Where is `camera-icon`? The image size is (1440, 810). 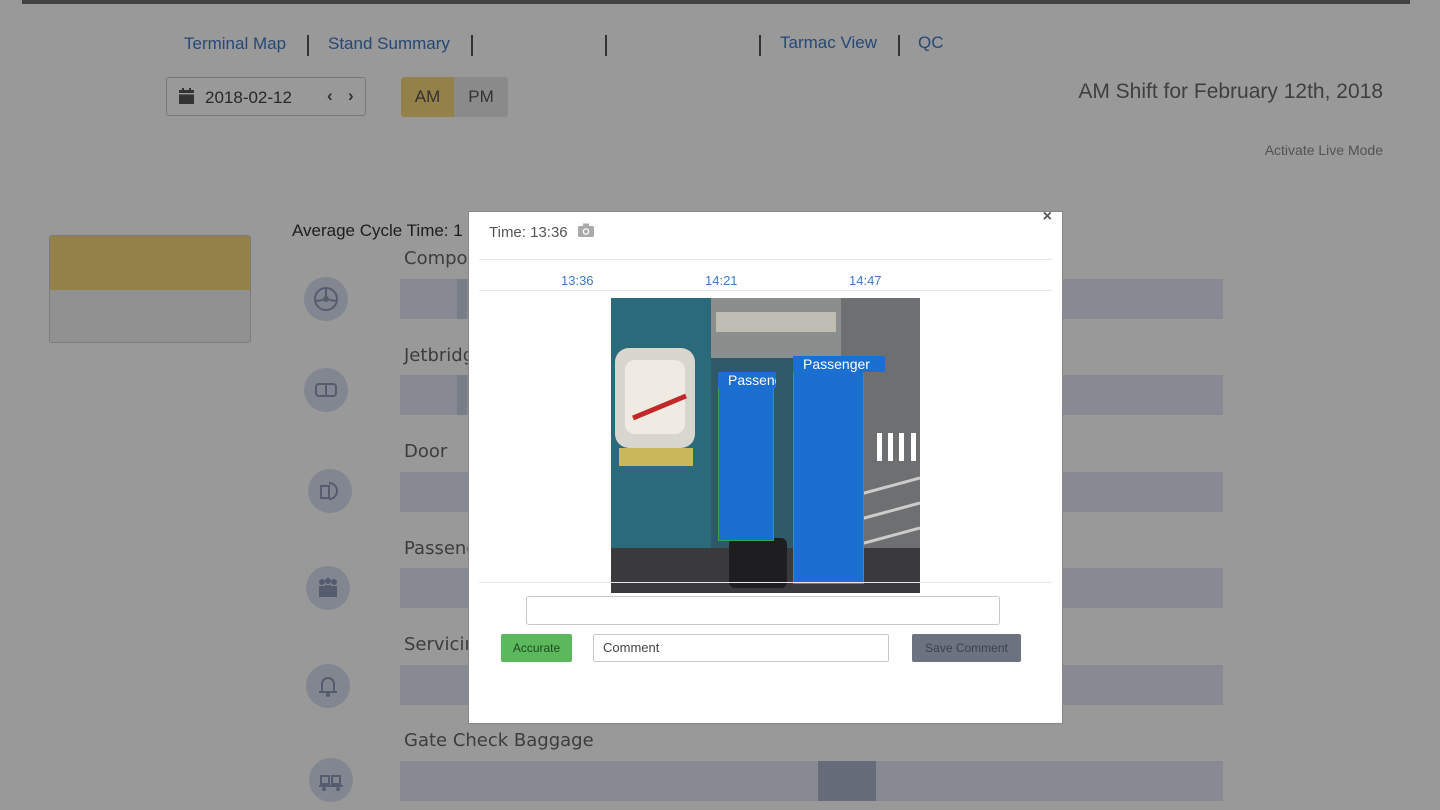 camera-icon is located at coordinates (586, 230).